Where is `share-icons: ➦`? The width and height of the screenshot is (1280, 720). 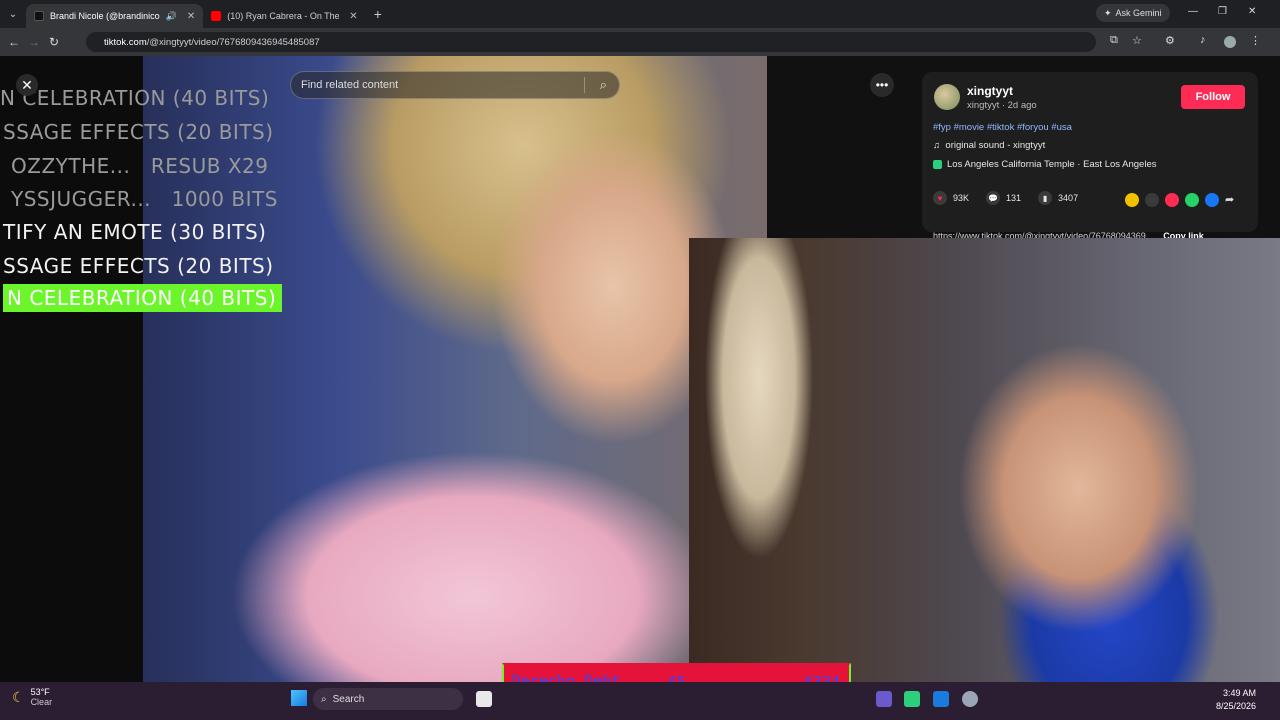 share-icons: ➦ is located at coordinates (1182, 200).